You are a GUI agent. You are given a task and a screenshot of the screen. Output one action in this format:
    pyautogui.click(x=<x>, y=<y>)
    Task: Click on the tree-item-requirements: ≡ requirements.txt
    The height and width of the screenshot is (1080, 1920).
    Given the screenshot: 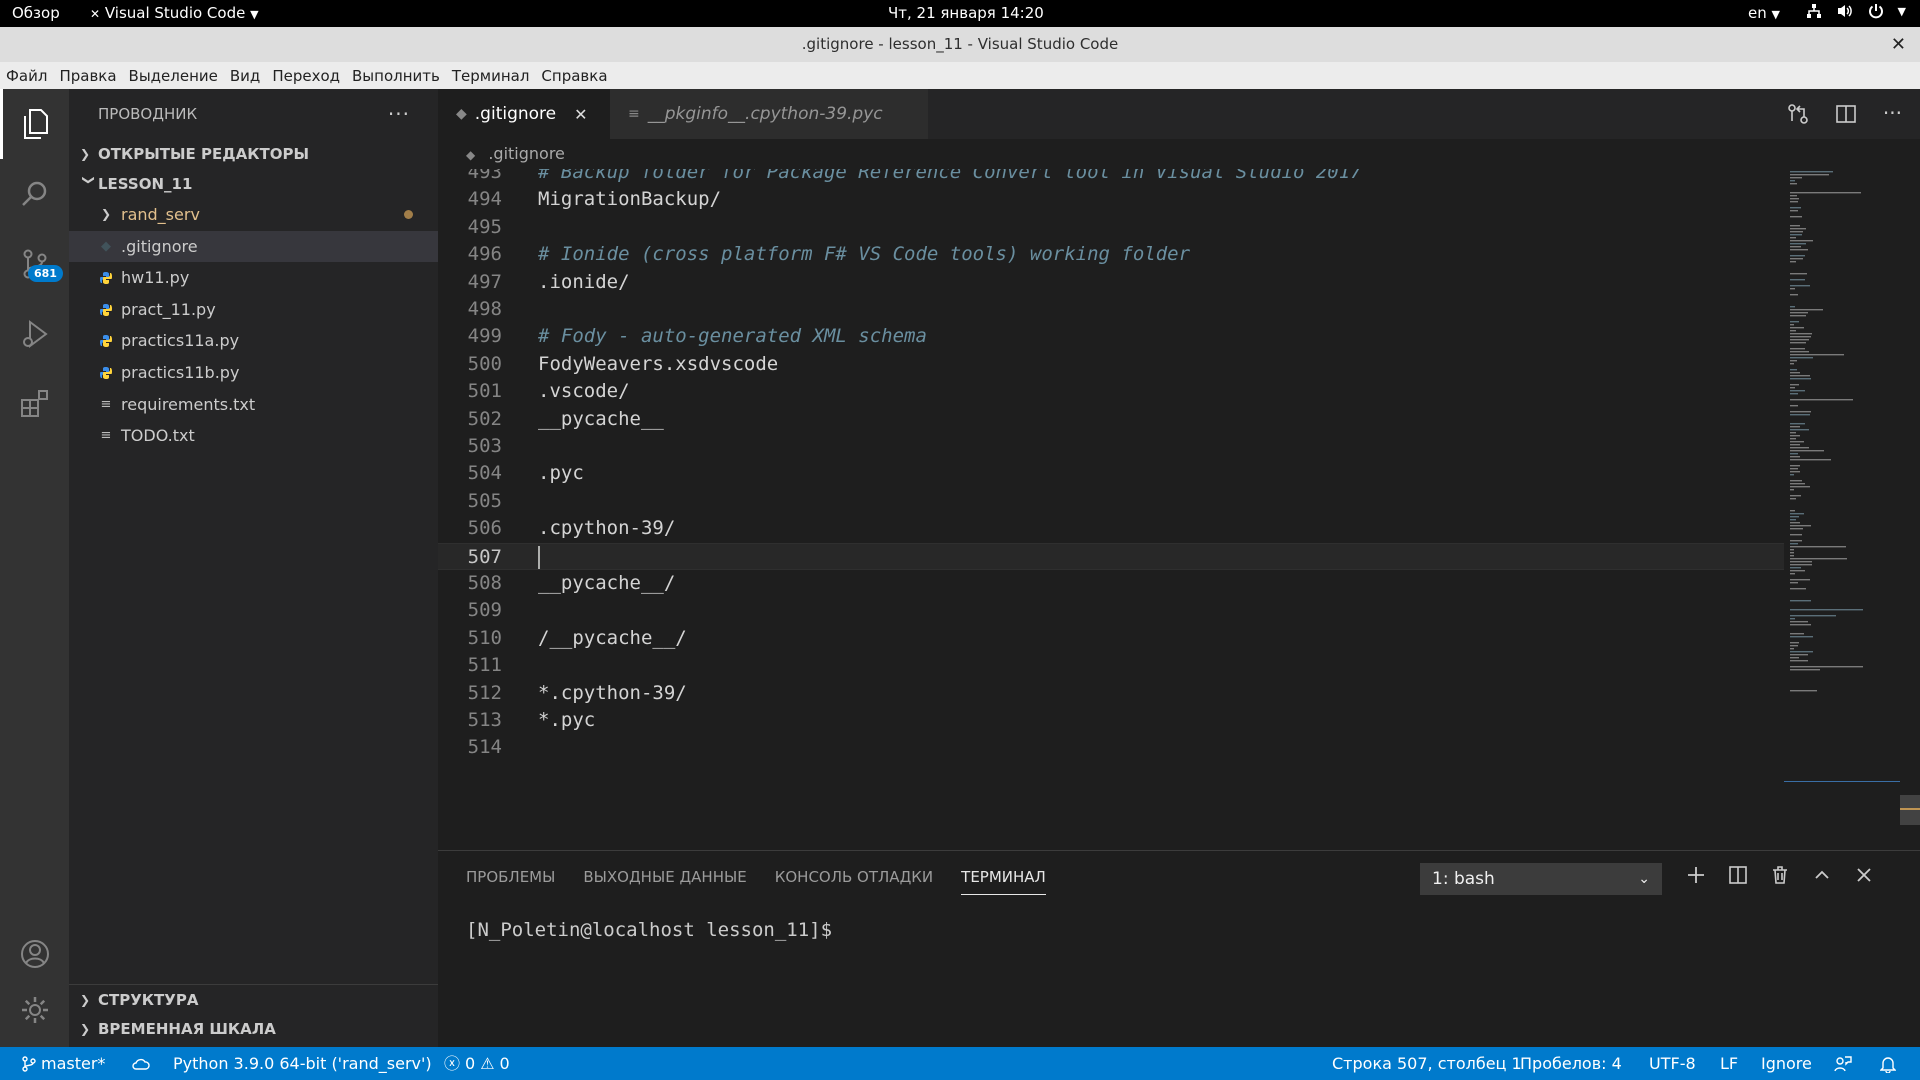 What is the action you would take?
    pyautogui.click(x=253, y=405)
    